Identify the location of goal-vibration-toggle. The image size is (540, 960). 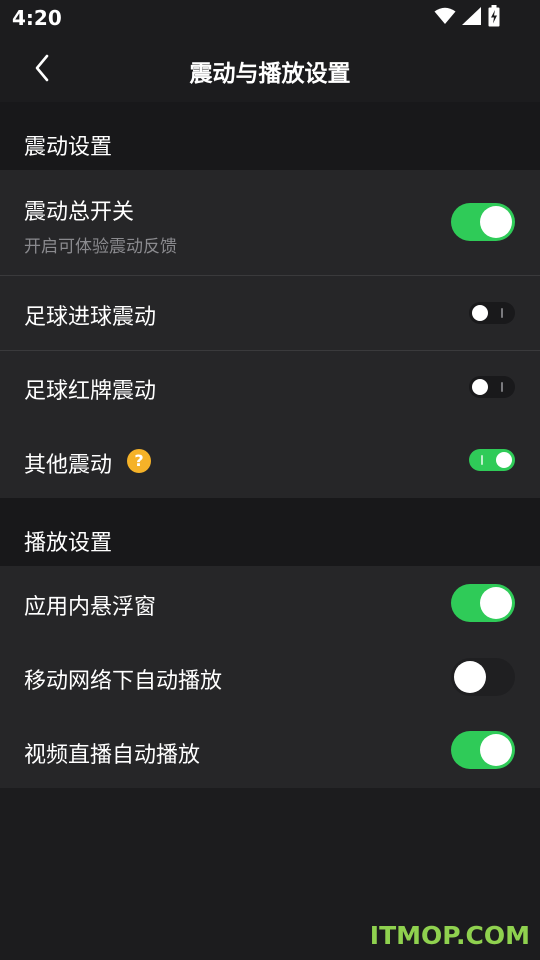
(492, 313).